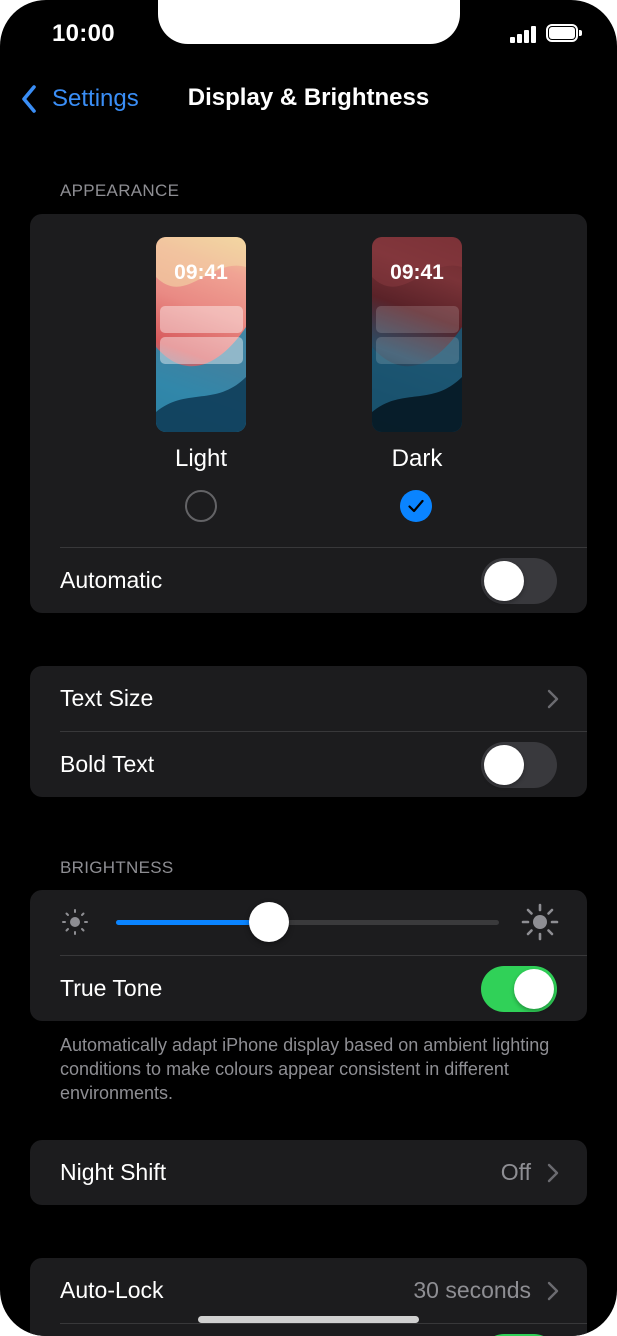 The height and width of the screenshot is (1336, 617). I want to click on auto-lock-label: Auto-Lock, so click(112, 1290).